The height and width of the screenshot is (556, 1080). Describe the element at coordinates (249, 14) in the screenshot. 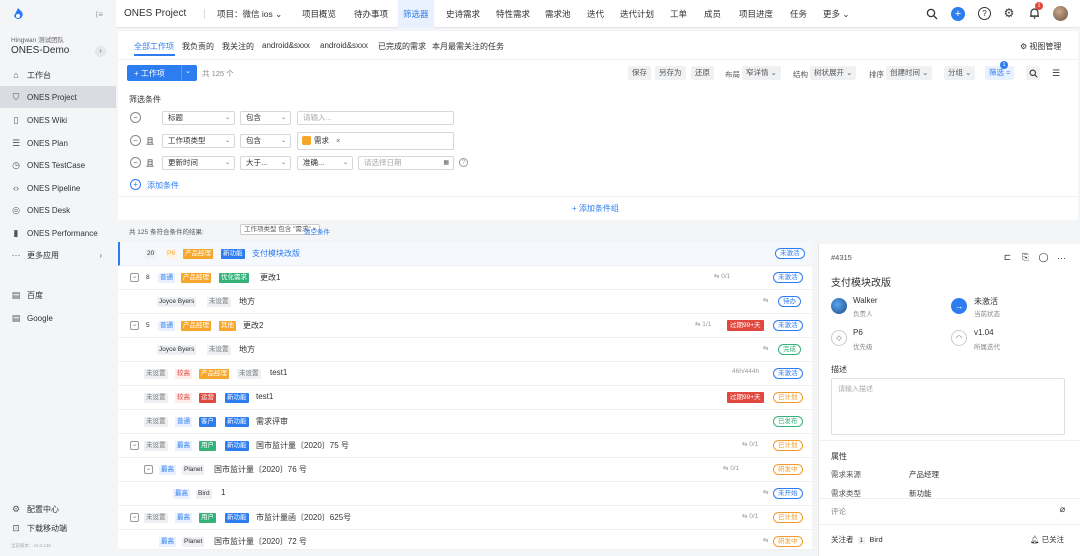

I see `project-selector: 项目：微信 ios ⌄` at that location.